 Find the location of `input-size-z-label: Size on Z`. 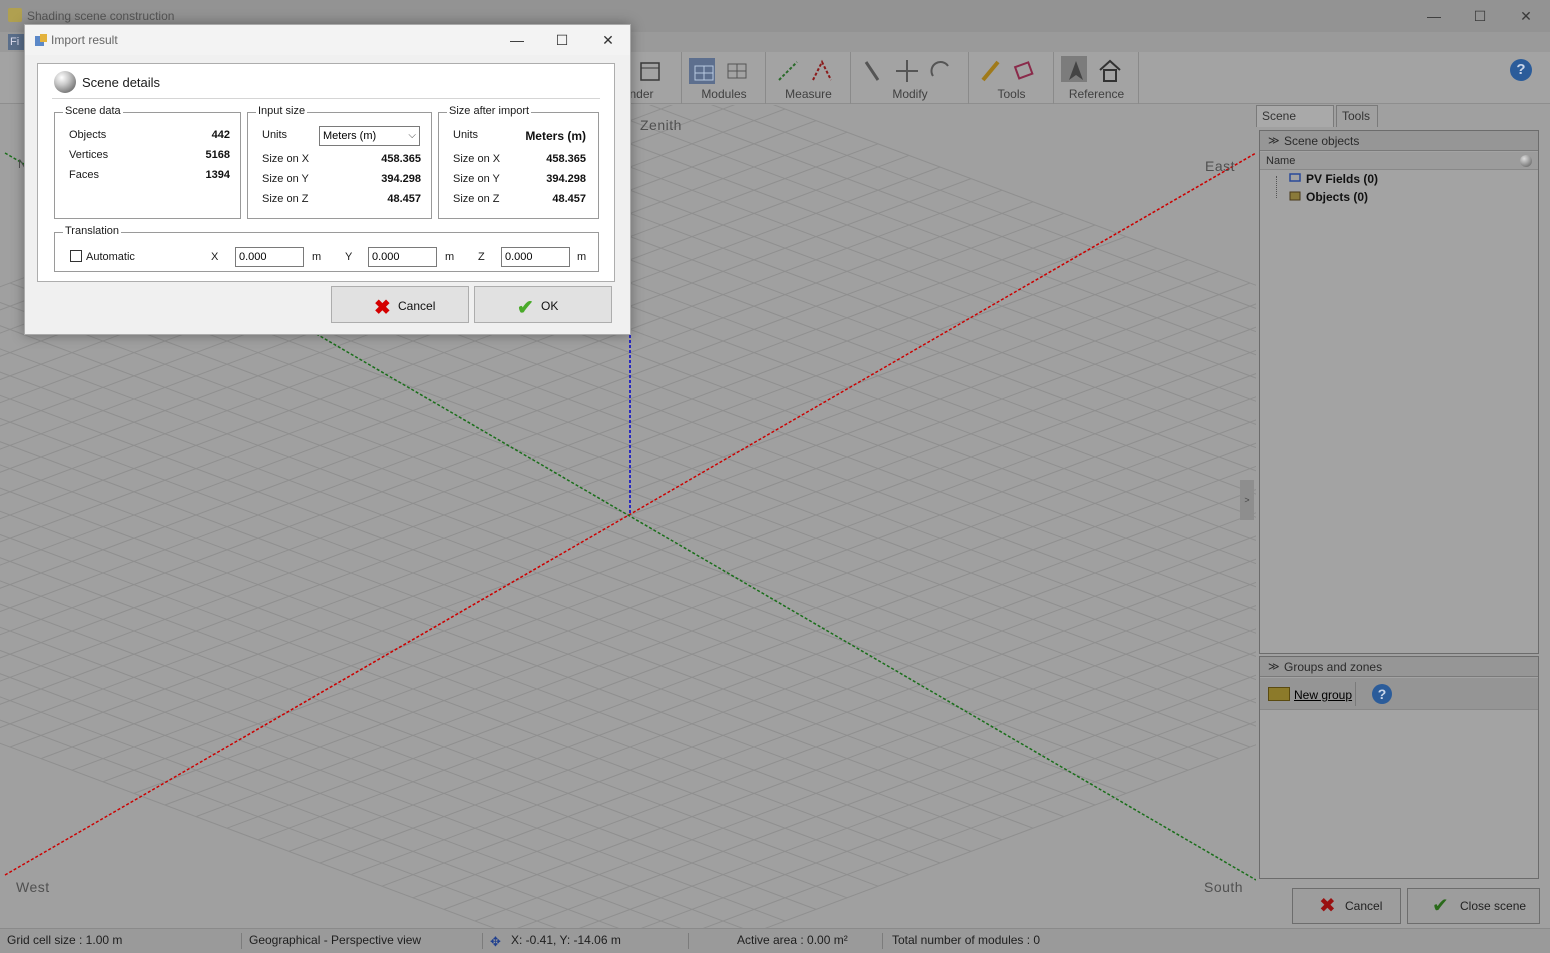

input-size-z-label: Size on Z is located at coordinates (285, 199).